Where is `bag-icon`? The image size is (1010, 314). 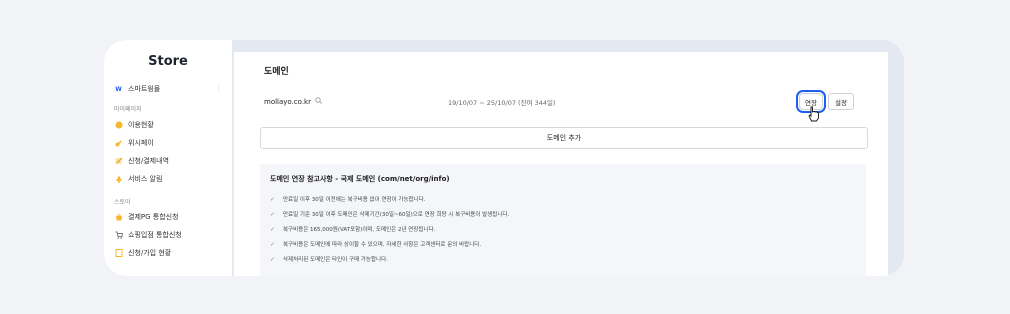
bag-icon is located at coordinates (118, 217).